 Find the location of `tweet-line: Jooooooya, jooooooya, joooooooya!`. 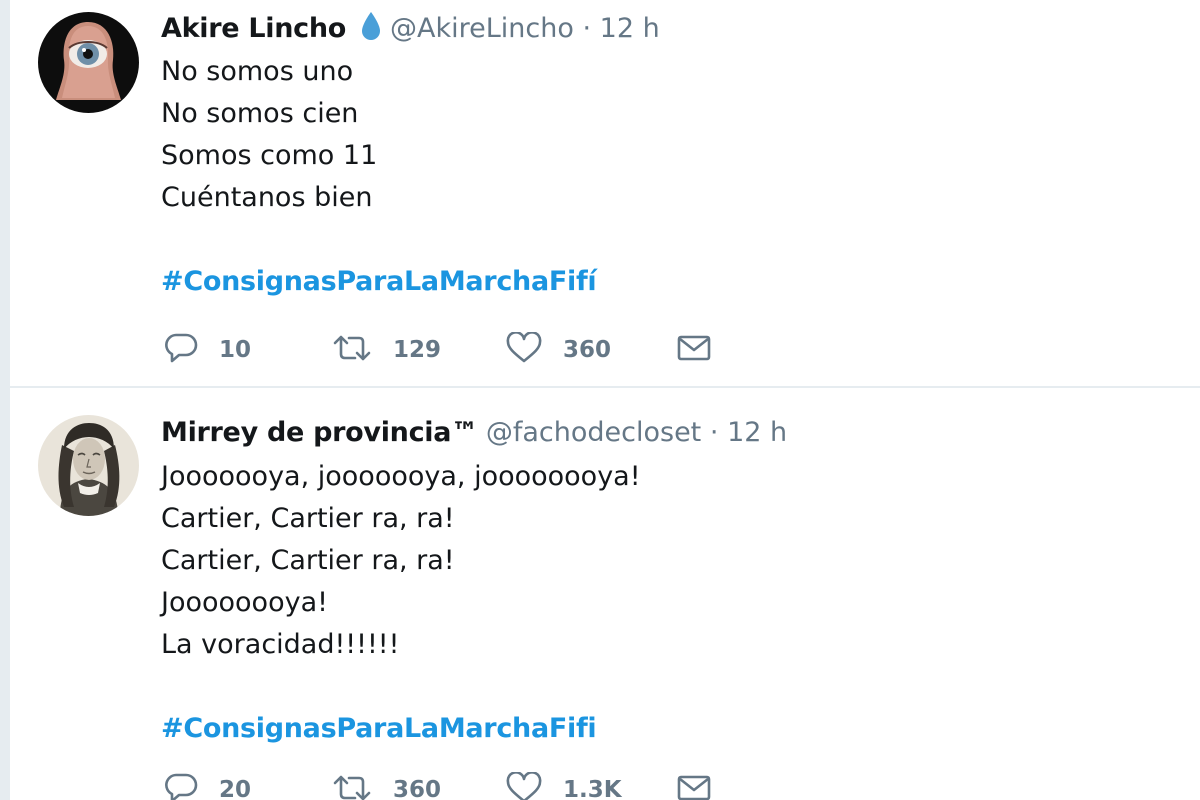

tweet-line: Jooooooya, jooooooya, joooooooya! is located at coordinates (401, 476).